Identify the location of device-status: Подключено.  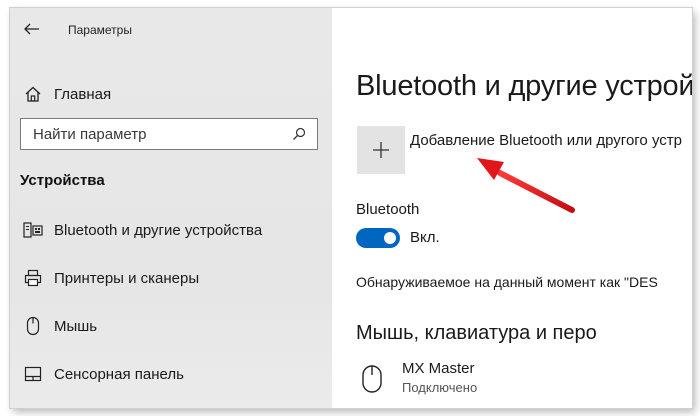
(440, 387).